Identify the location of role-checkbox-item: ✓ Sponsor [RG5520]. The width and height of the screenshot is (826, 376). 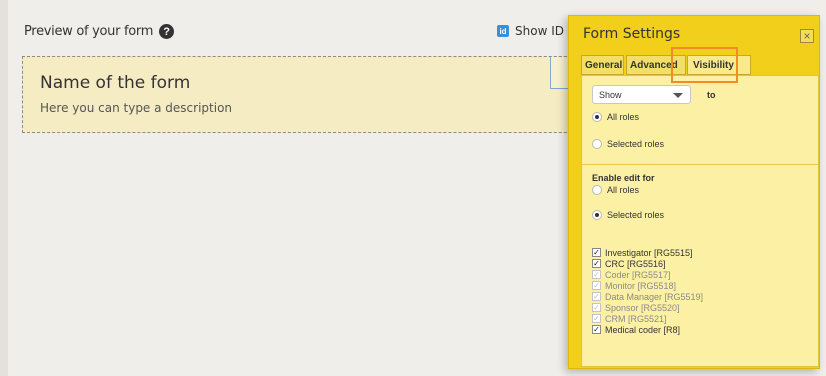
(647, 307).